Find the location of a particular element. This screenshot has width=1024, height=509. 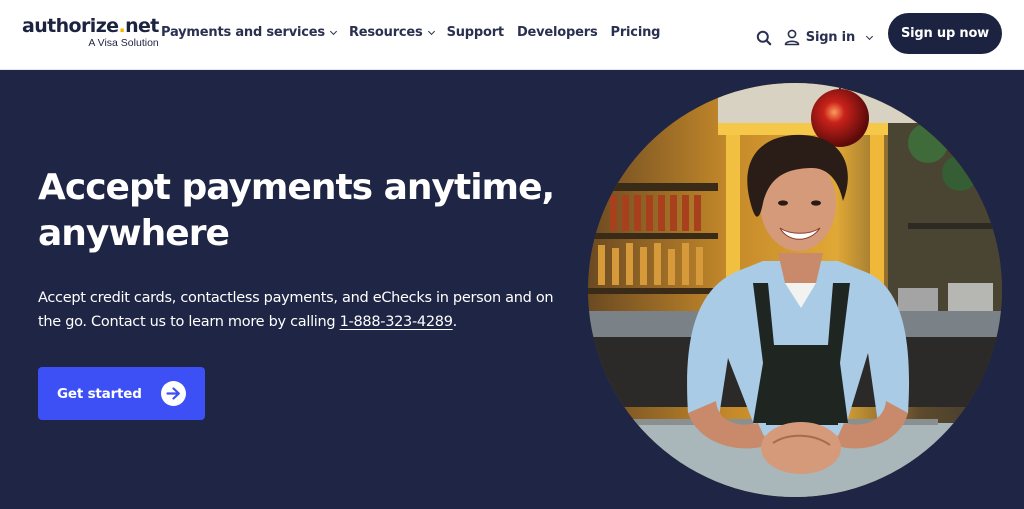

nav-label: Resources is located at coordinates (385, 32).